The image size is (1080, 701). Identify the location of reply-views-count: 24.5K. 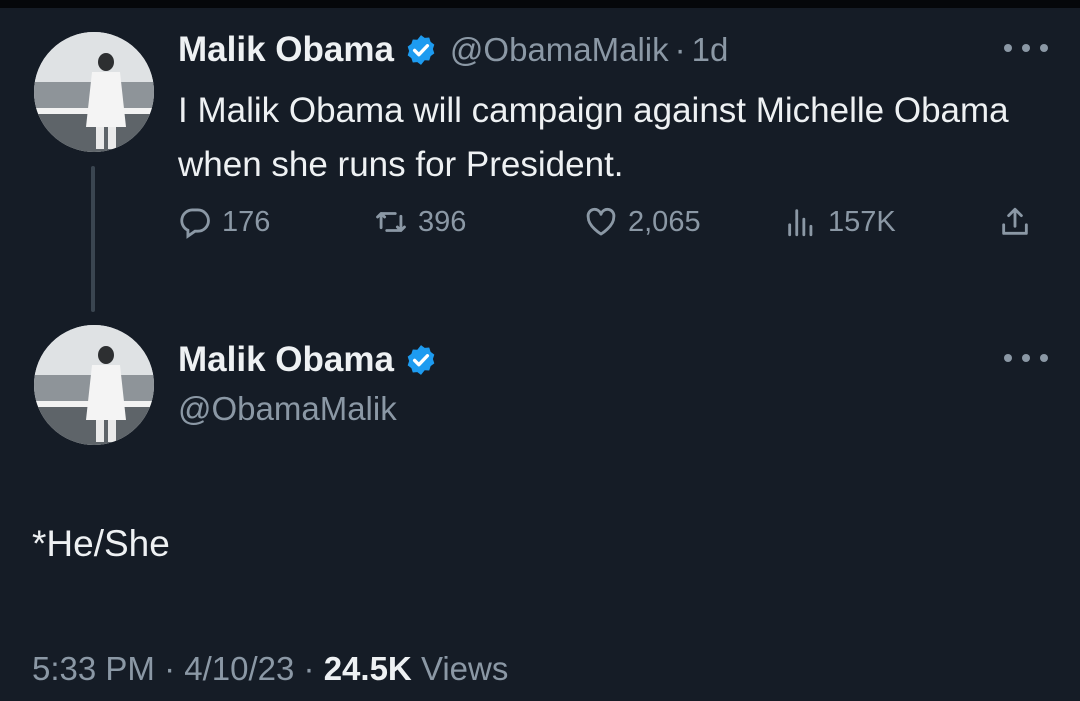
(368, 668).